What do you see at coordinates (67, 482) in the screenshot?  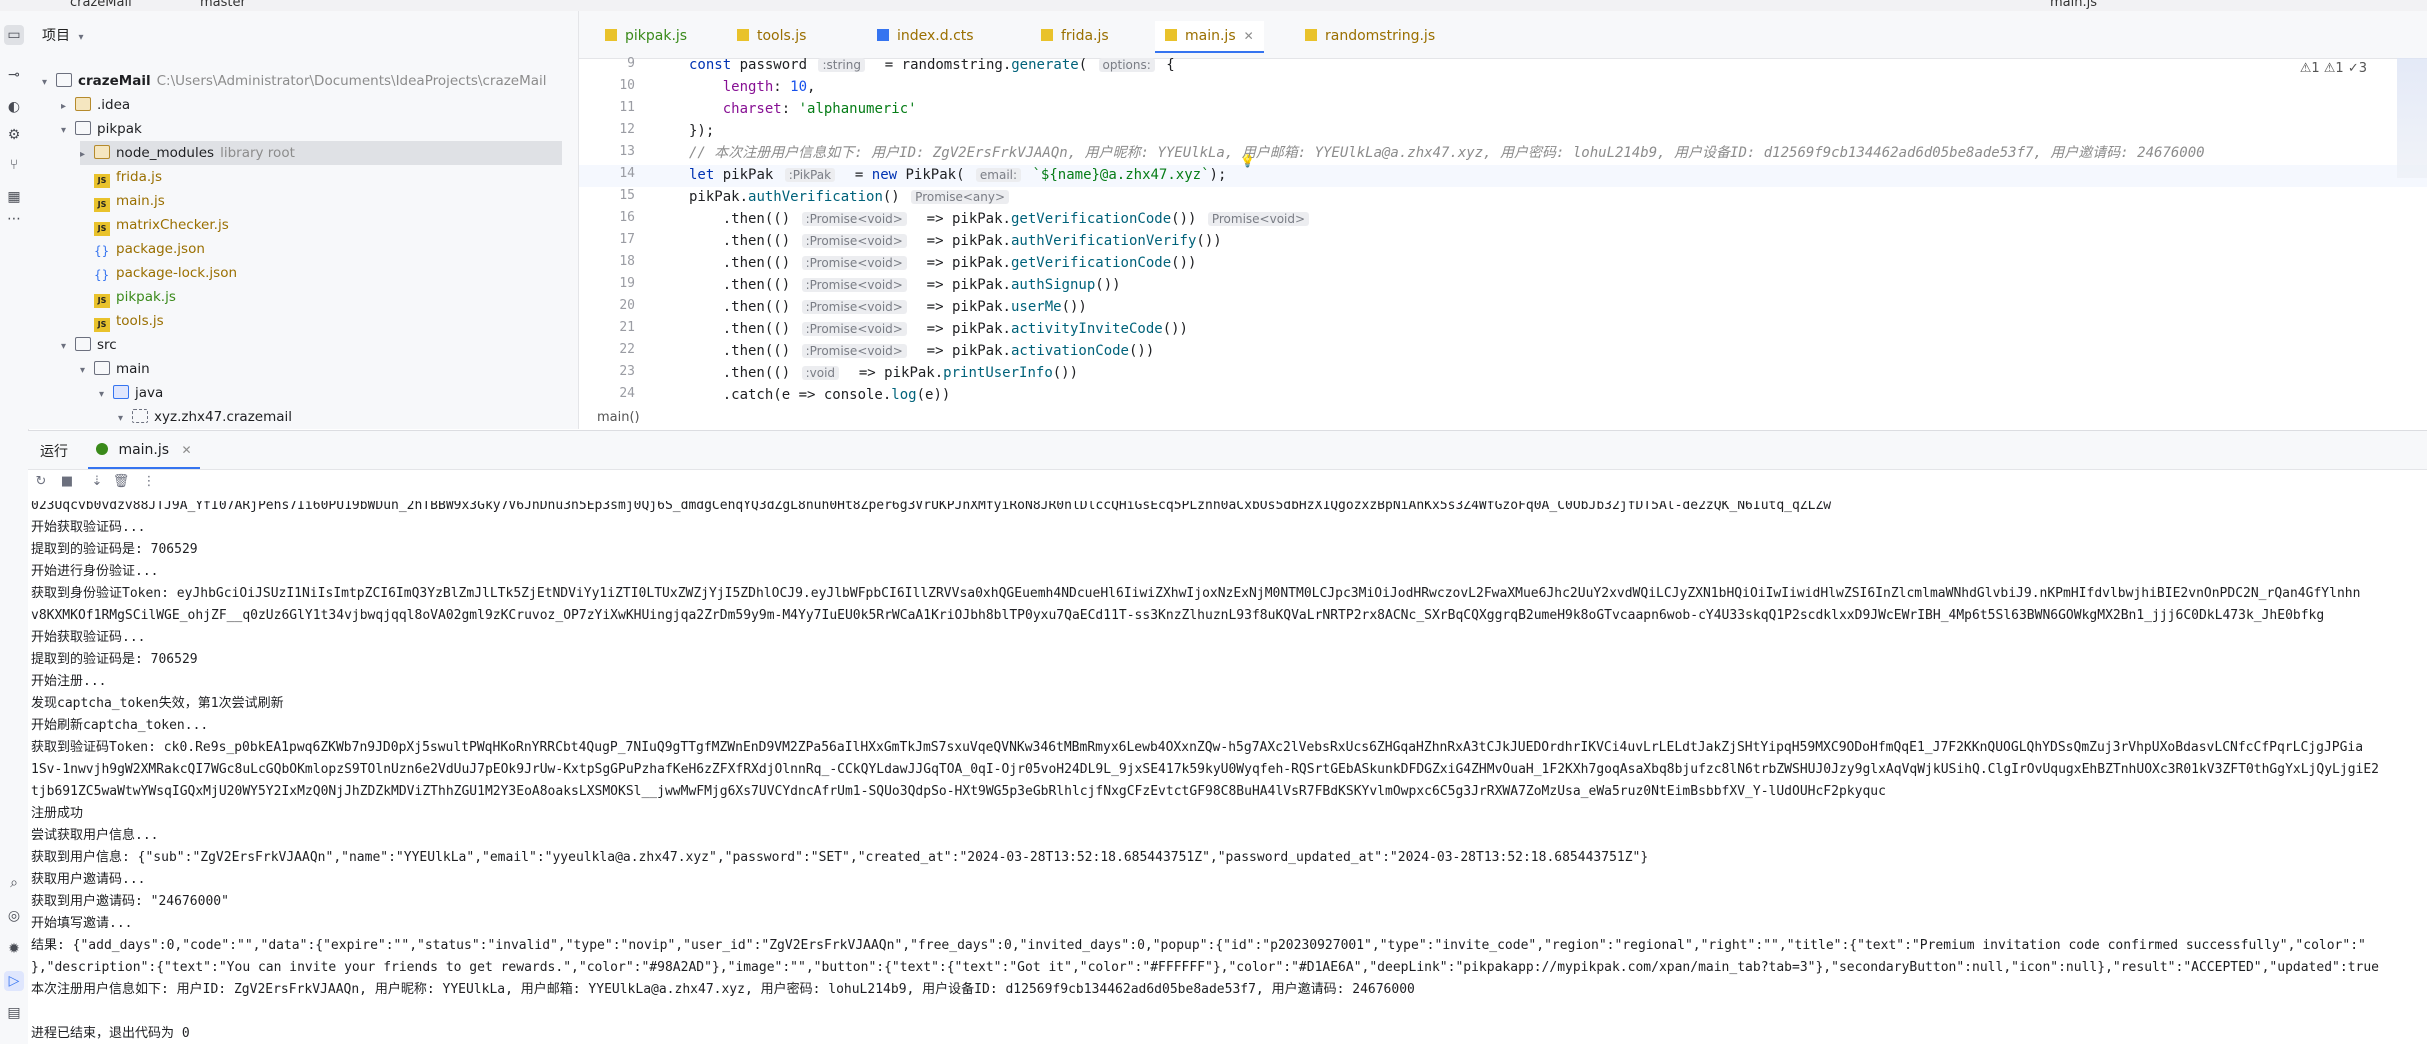 I see `stop-icon: ■` at bounding box center [67, 482].